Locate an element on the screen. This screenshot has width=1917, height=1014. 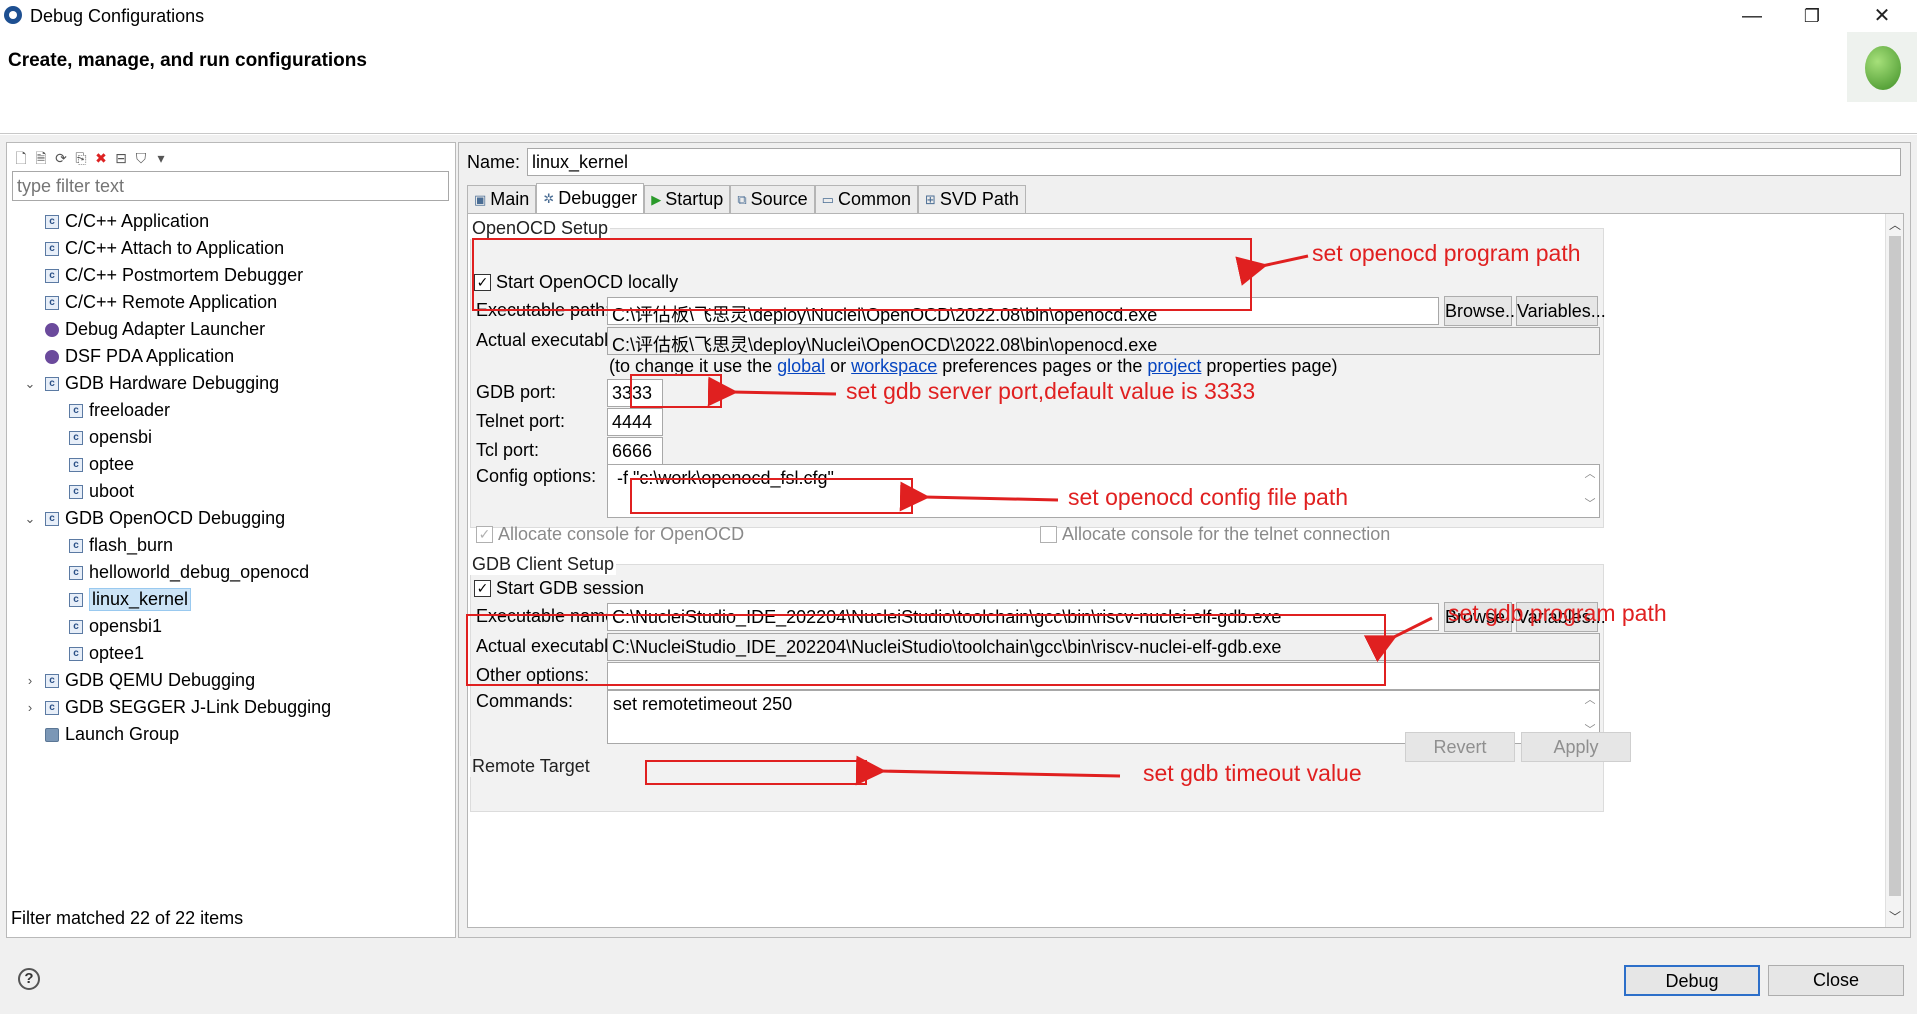
arrow-gdb-path is located at coordinates (1398, 639).